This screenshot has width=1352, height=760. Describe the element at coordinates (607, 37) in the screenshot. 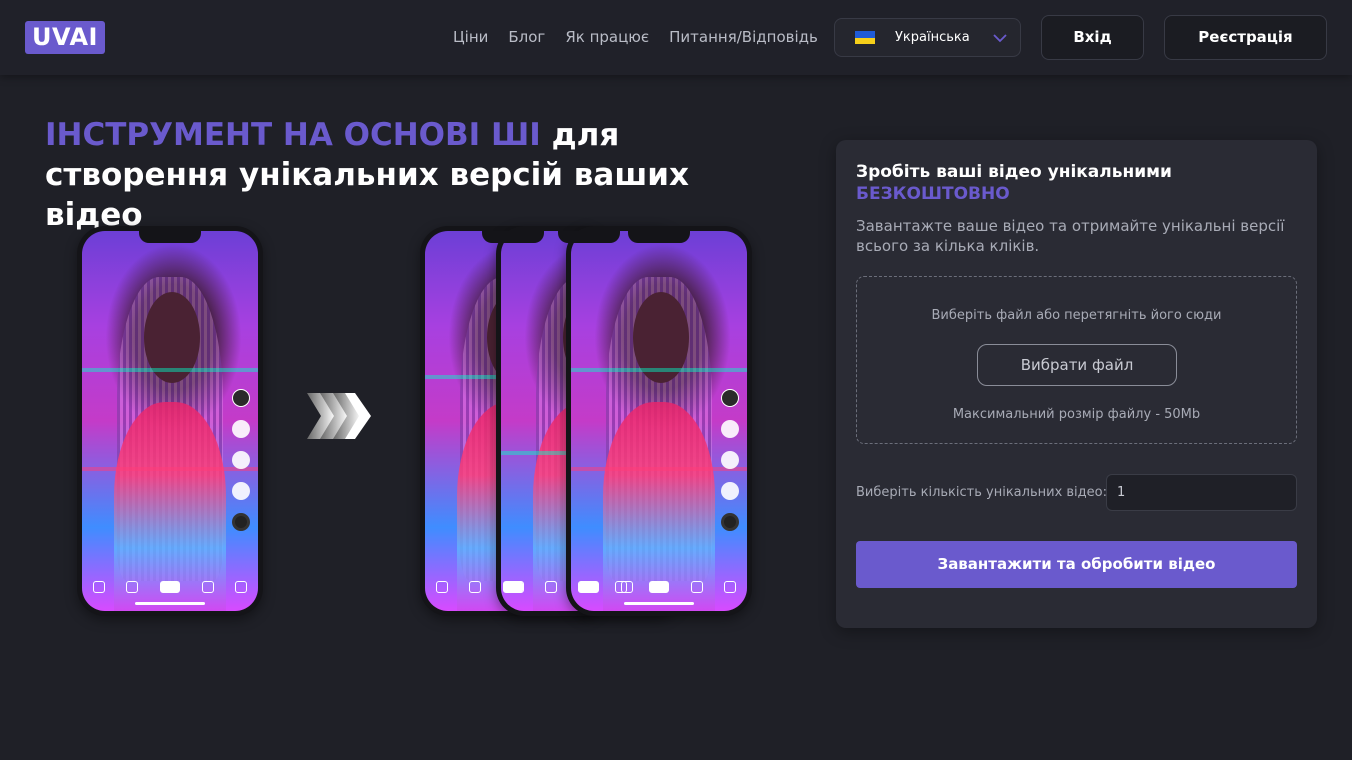

I see `nav-link-how-it-works: Як працює` at that location.